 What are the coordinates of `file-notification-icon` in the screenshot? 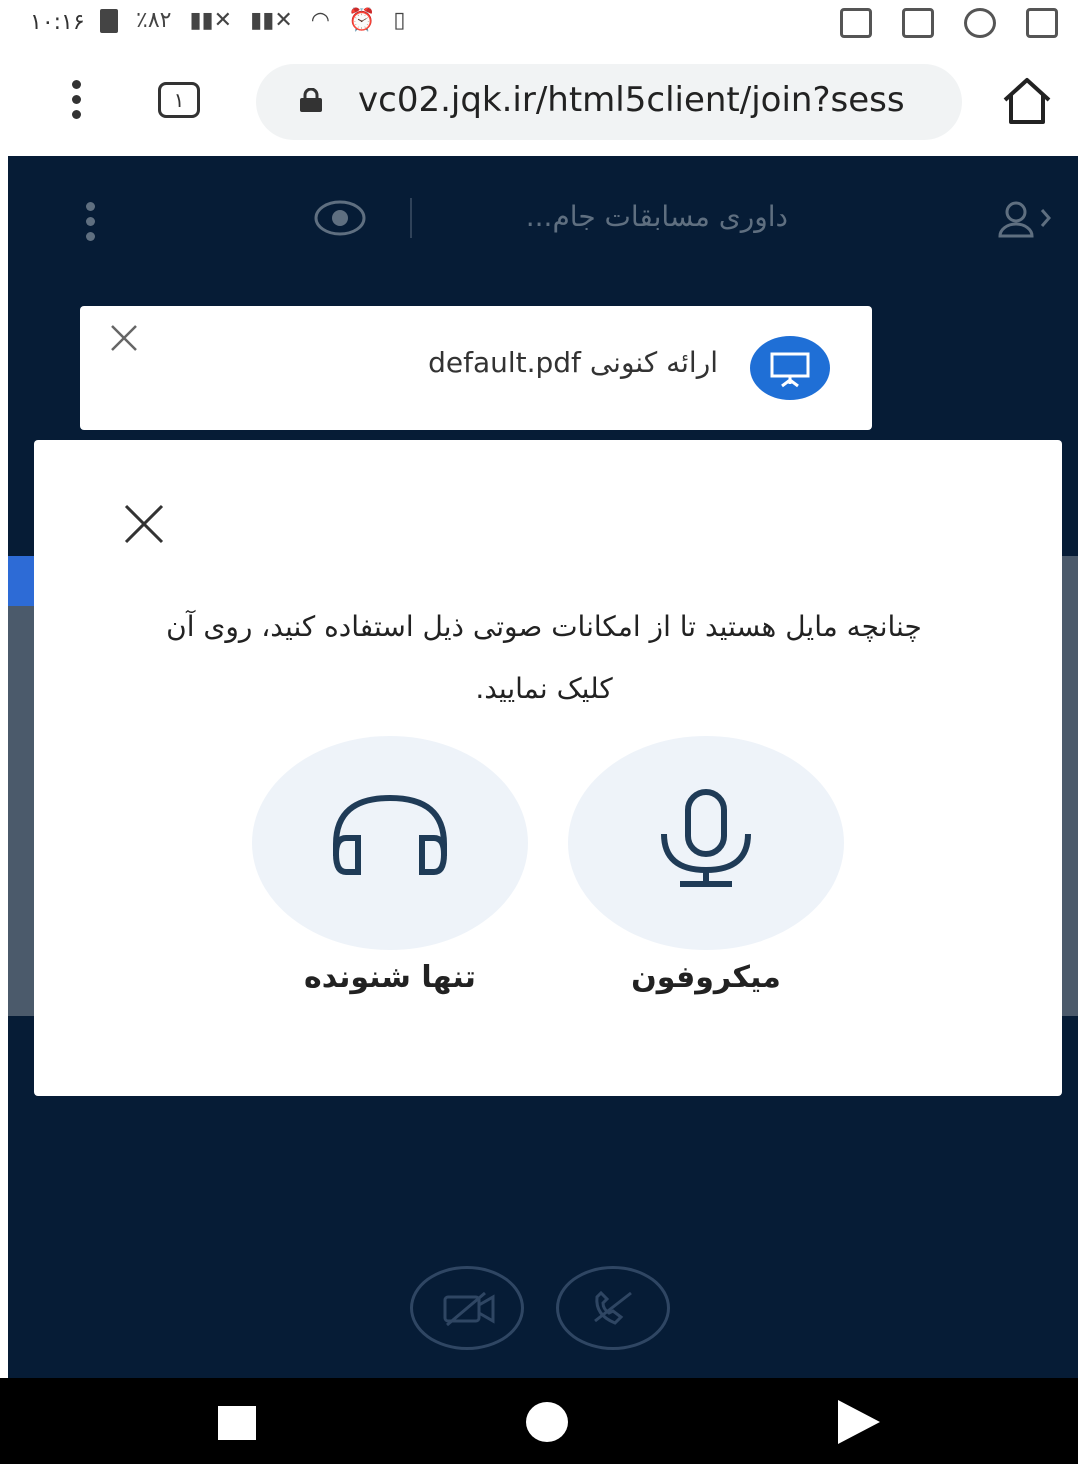 It's located at (918, 23).